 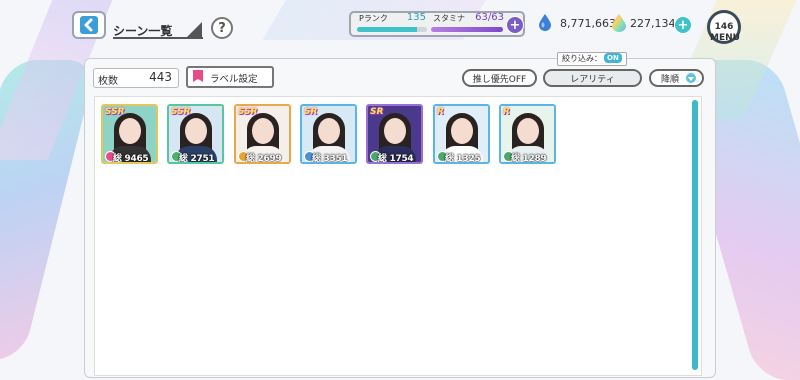 What do you see at coordinates (449, 18) in the screenshot?
I see `stamina-label: スタミナ` at bounding box center [449, 18].